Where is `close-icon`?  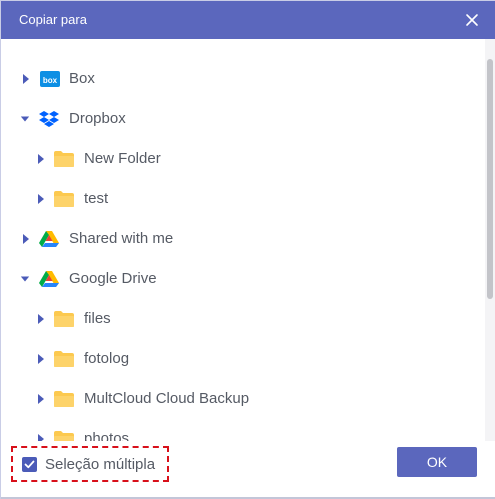
close-icon is located at coordinates (472, 20).